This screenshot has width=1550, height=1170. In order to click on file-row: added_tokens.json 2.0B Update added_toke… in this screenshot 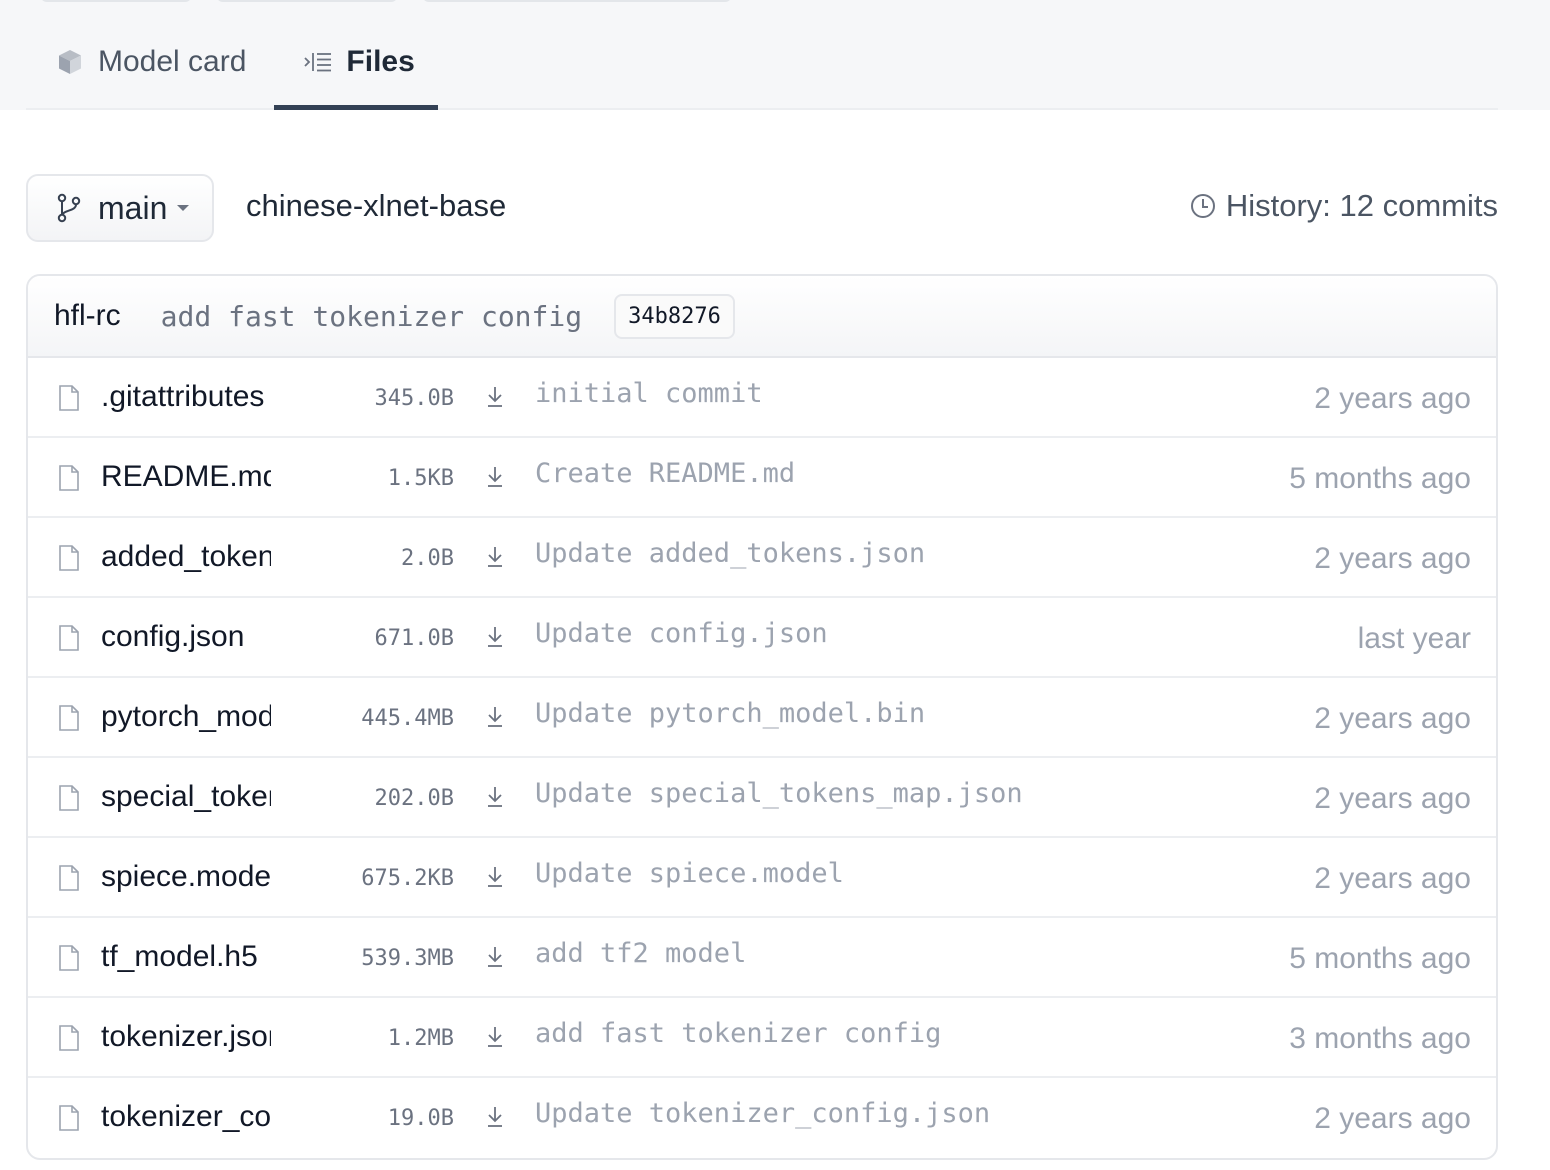, I will do `click(762, 558)`.